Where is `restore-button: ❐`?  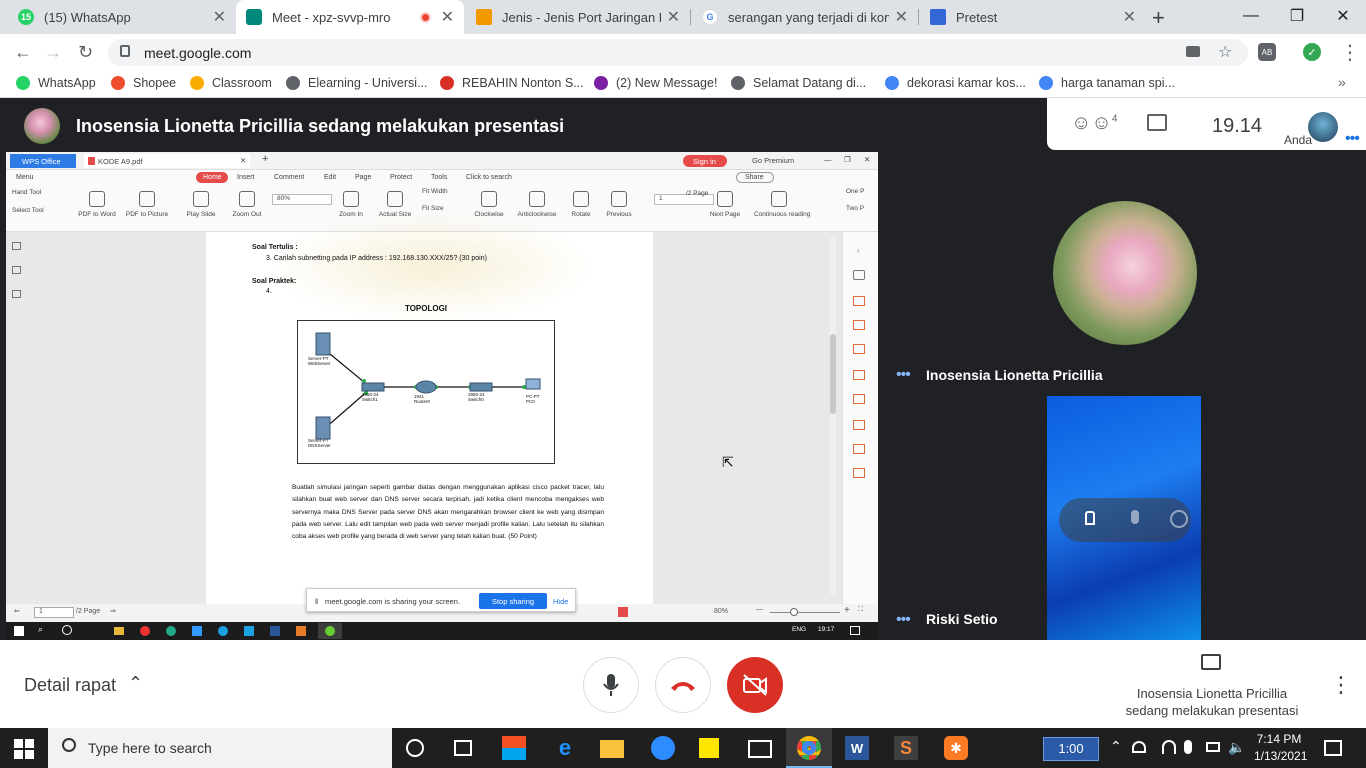
restore-button: ❐ is located at coordinates (1297, 16).